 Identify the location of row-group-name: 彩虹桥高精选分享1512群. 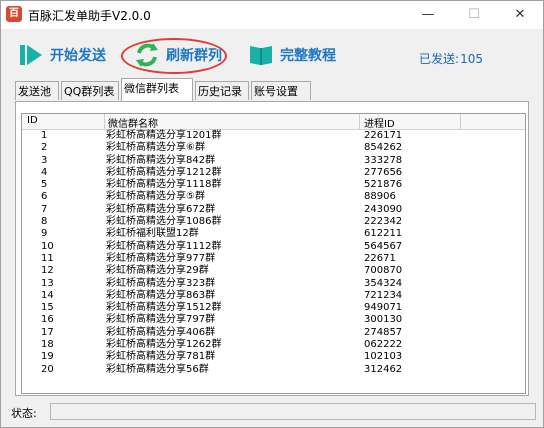
(164, 308).